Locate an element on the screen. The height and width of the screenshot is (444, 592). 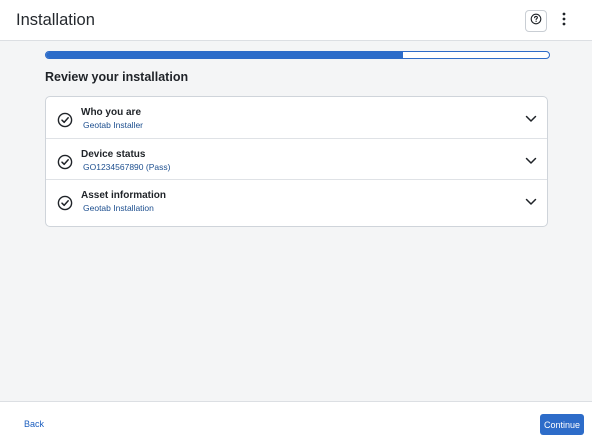
progress-bar is located at coordinates (297, 55).